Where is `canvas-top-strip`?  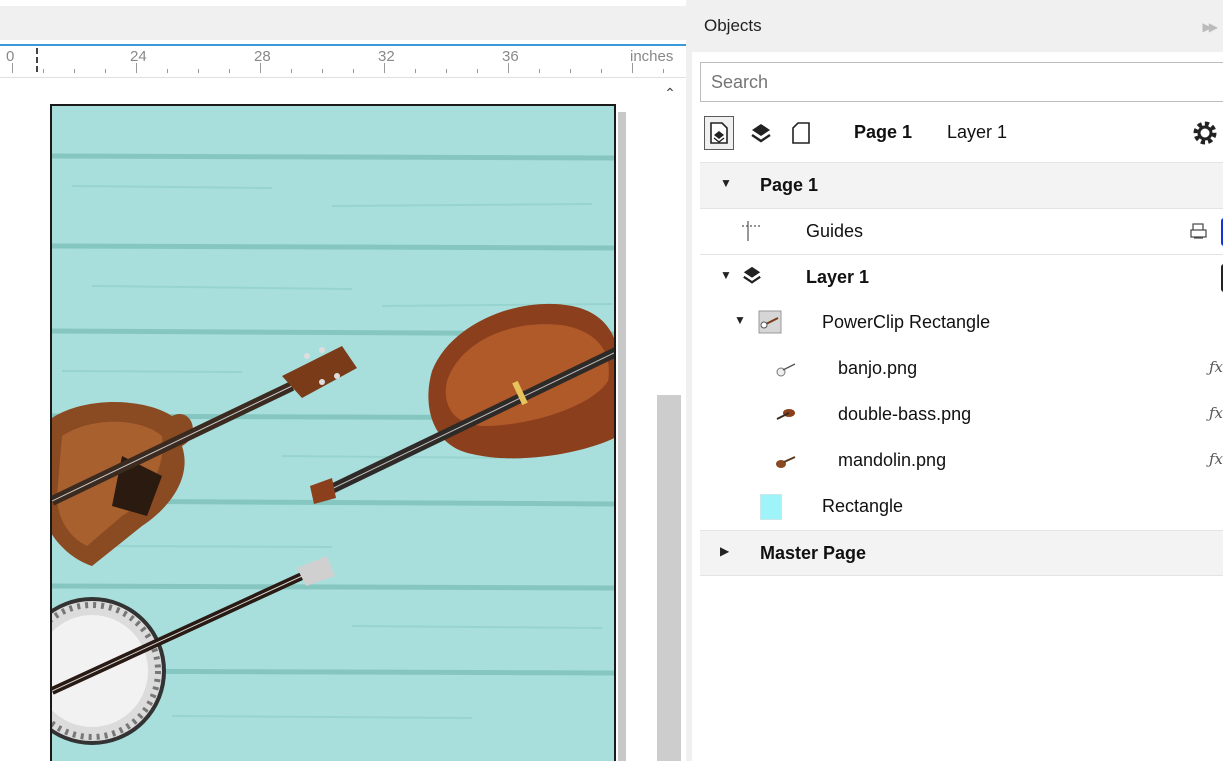 canvas-top-strip is located at coordinates (343, 20).